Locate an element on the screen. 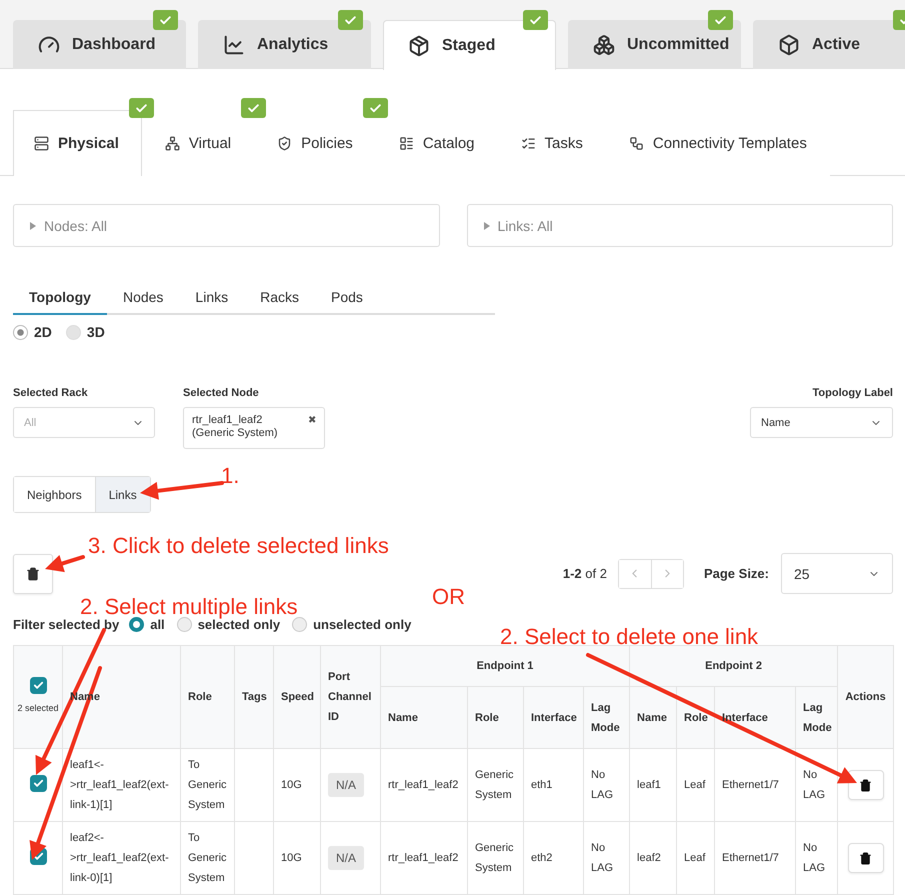  main-tab: Analytics is located at coordinates (284, 44).